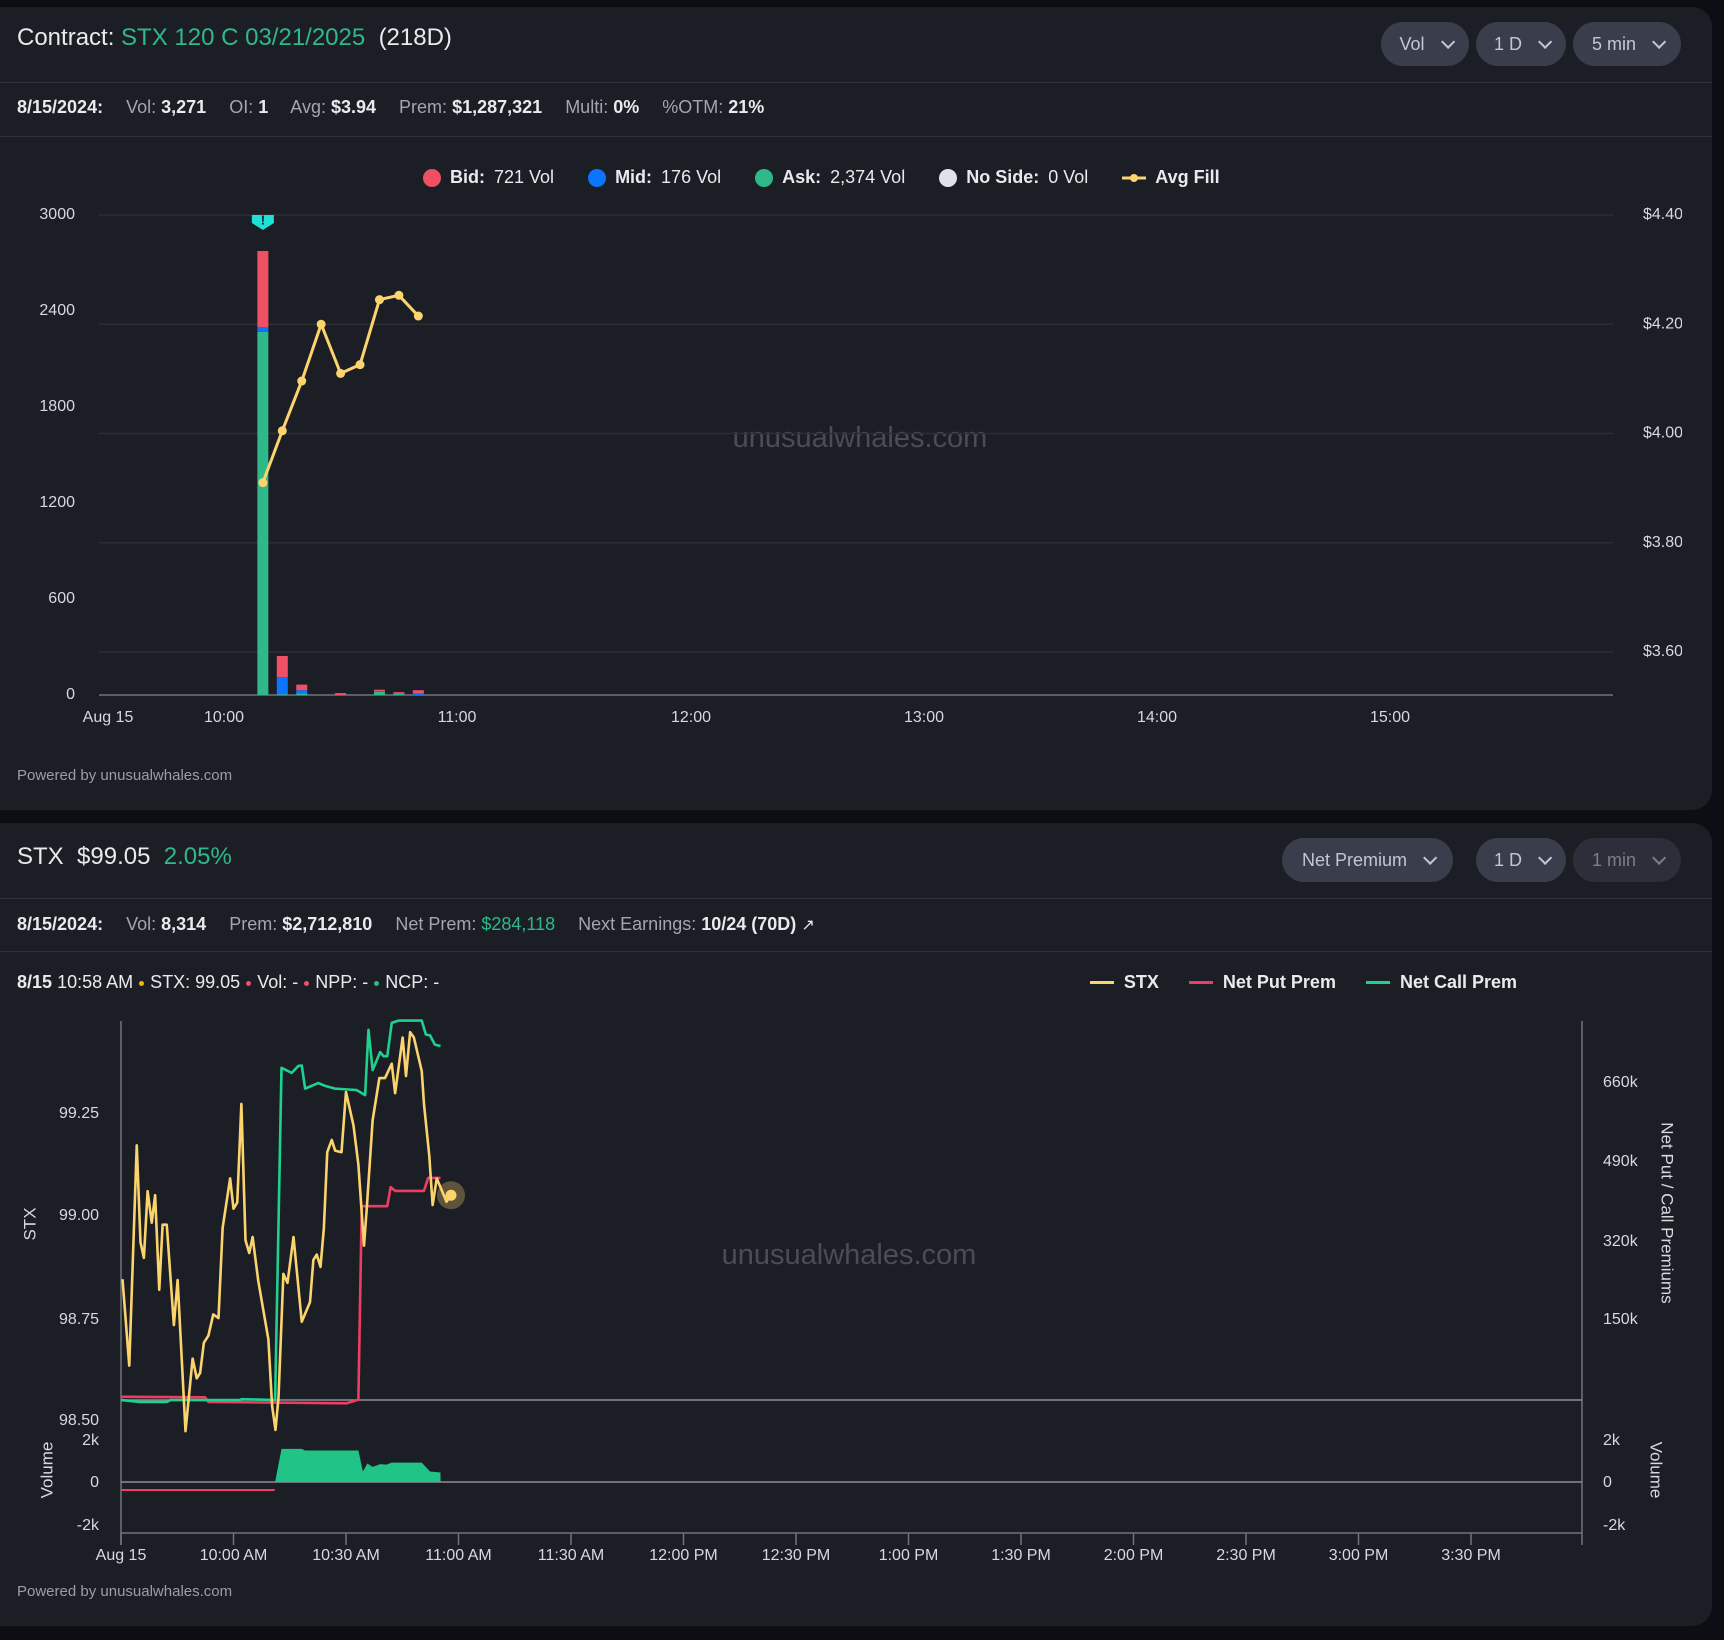 The image size is (1724, 1640). What do you see at coordinates (281, 1465) in the screenshot?
I see `volume-area` at bounding box center [281, 1465].